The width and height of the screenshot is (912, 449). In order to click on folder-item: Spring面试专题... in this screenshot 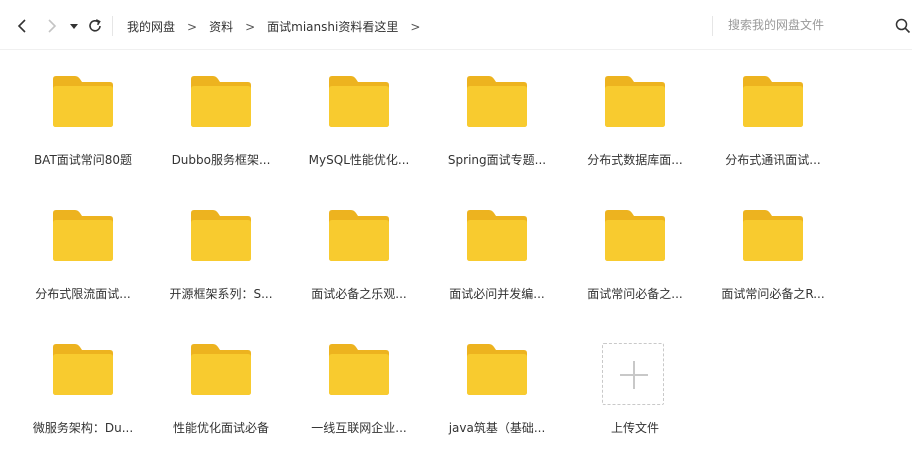, I will do `click(497, 110)`.